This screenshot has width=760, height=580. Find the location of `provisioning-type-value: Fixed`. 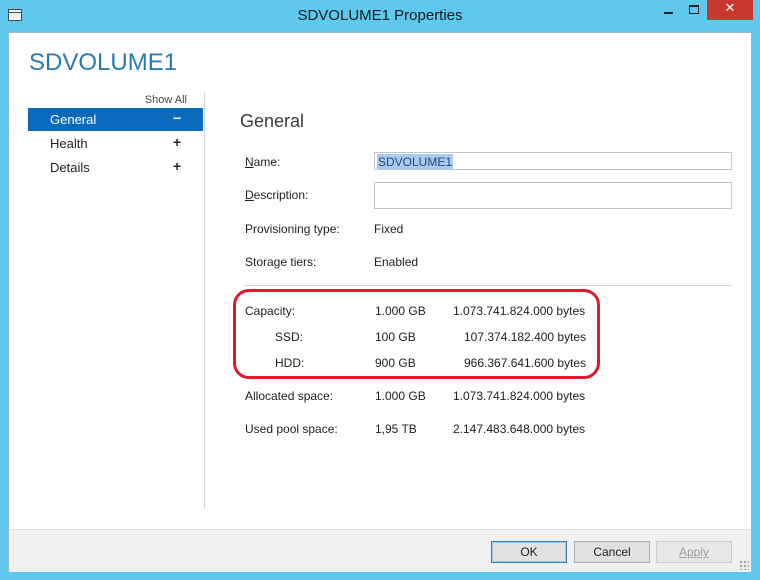

provisioning-type-value: Fixed is located at coordinates (389, 229).